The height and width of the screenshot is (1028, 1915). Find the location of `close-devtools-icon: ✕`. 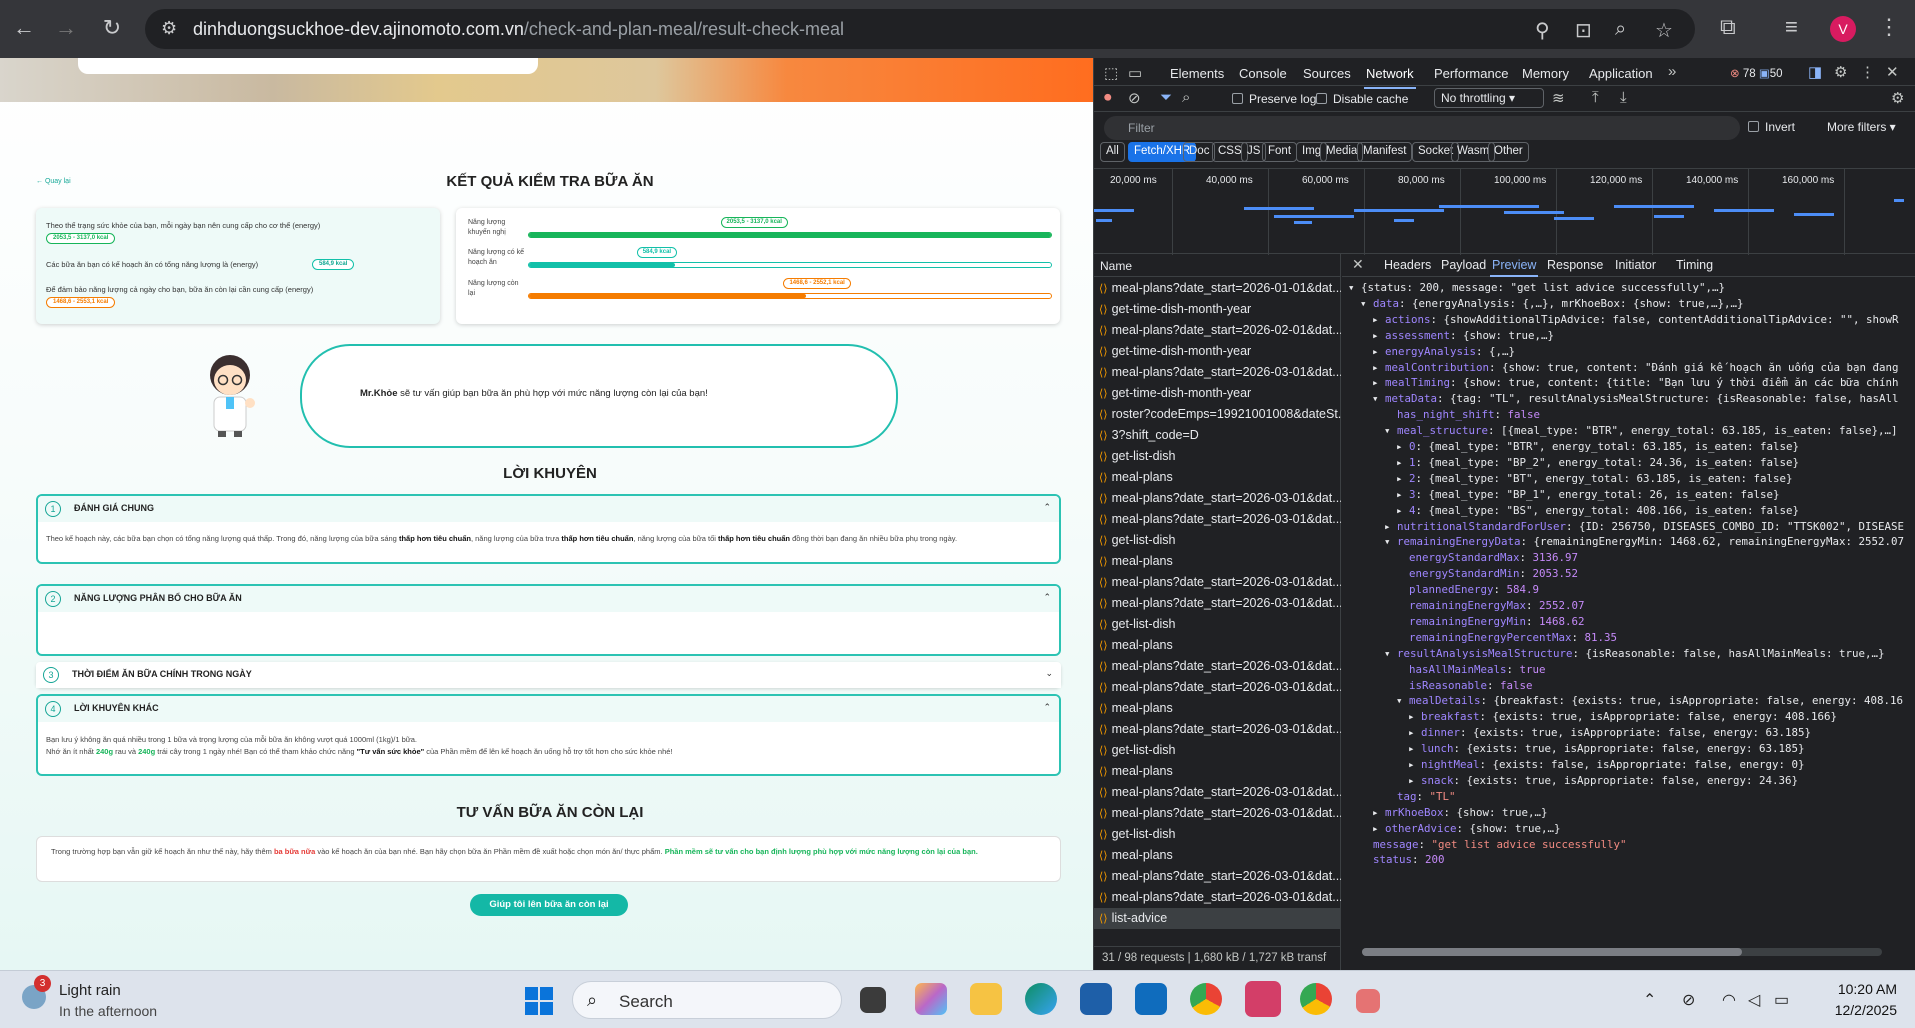

close-devtools-icon: ✕ is located at coordinates (1892, 72).